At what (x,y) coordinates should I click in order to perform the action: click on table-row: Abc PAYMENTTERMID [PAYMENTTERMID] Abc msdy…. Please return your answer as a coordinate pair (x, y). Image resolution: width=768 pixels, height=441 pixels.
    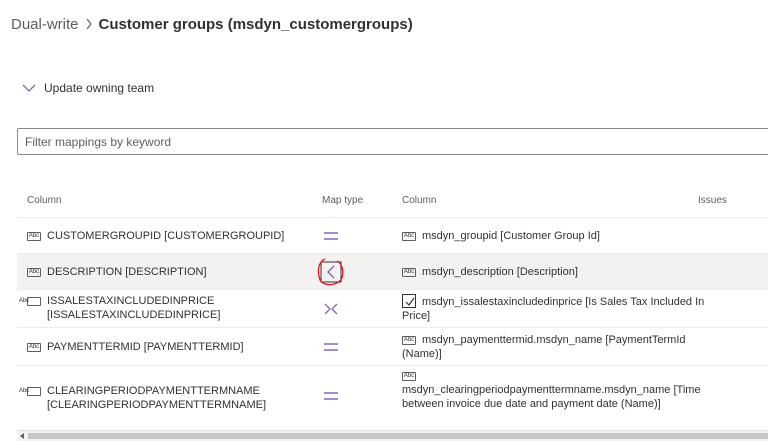
    Looking at the image, I should click on (392, 347).